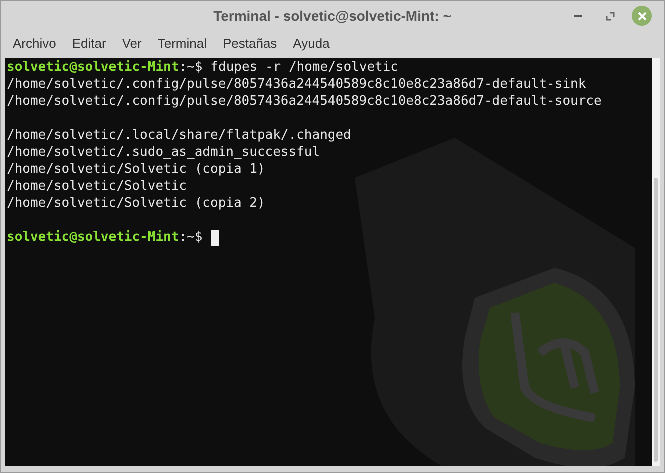 The height and width of the screenshot is (473, 665). Describe the element at coordinates (34, 44) in the screenshot. I see `menu-item: Archivo` at that location.